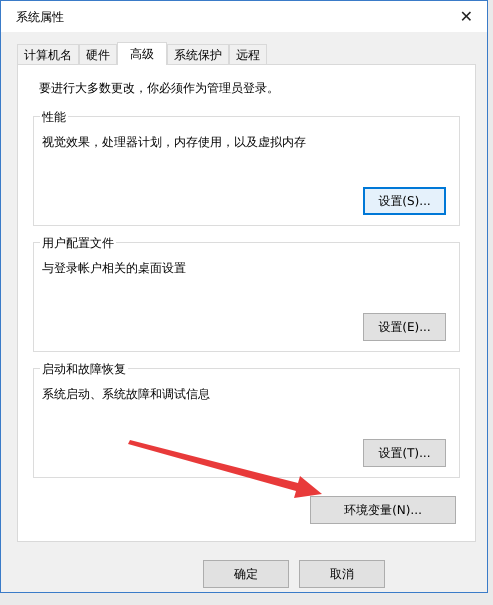 The width and height of the screenshot is (493, 605). I want to click on window-title: 系统属性, so click(40, 17).